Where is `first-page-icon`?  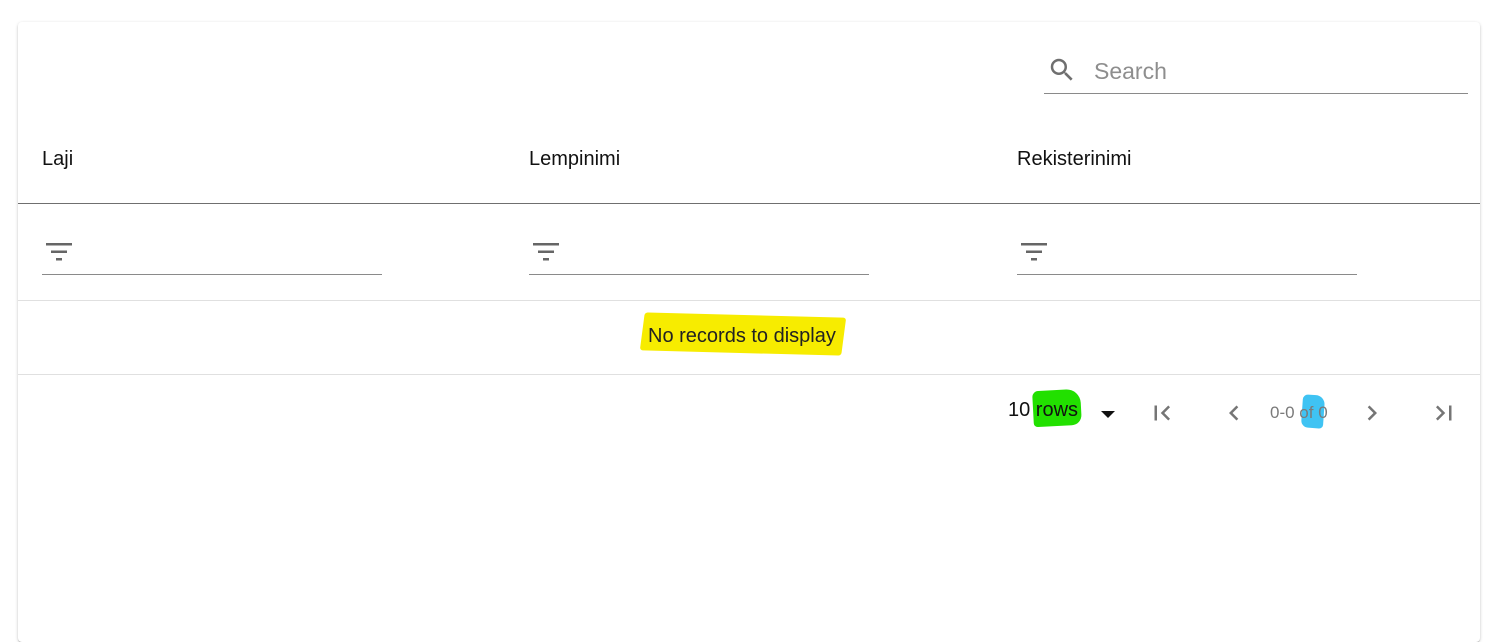
first-page-icon is located at coordinates (1162, 413).